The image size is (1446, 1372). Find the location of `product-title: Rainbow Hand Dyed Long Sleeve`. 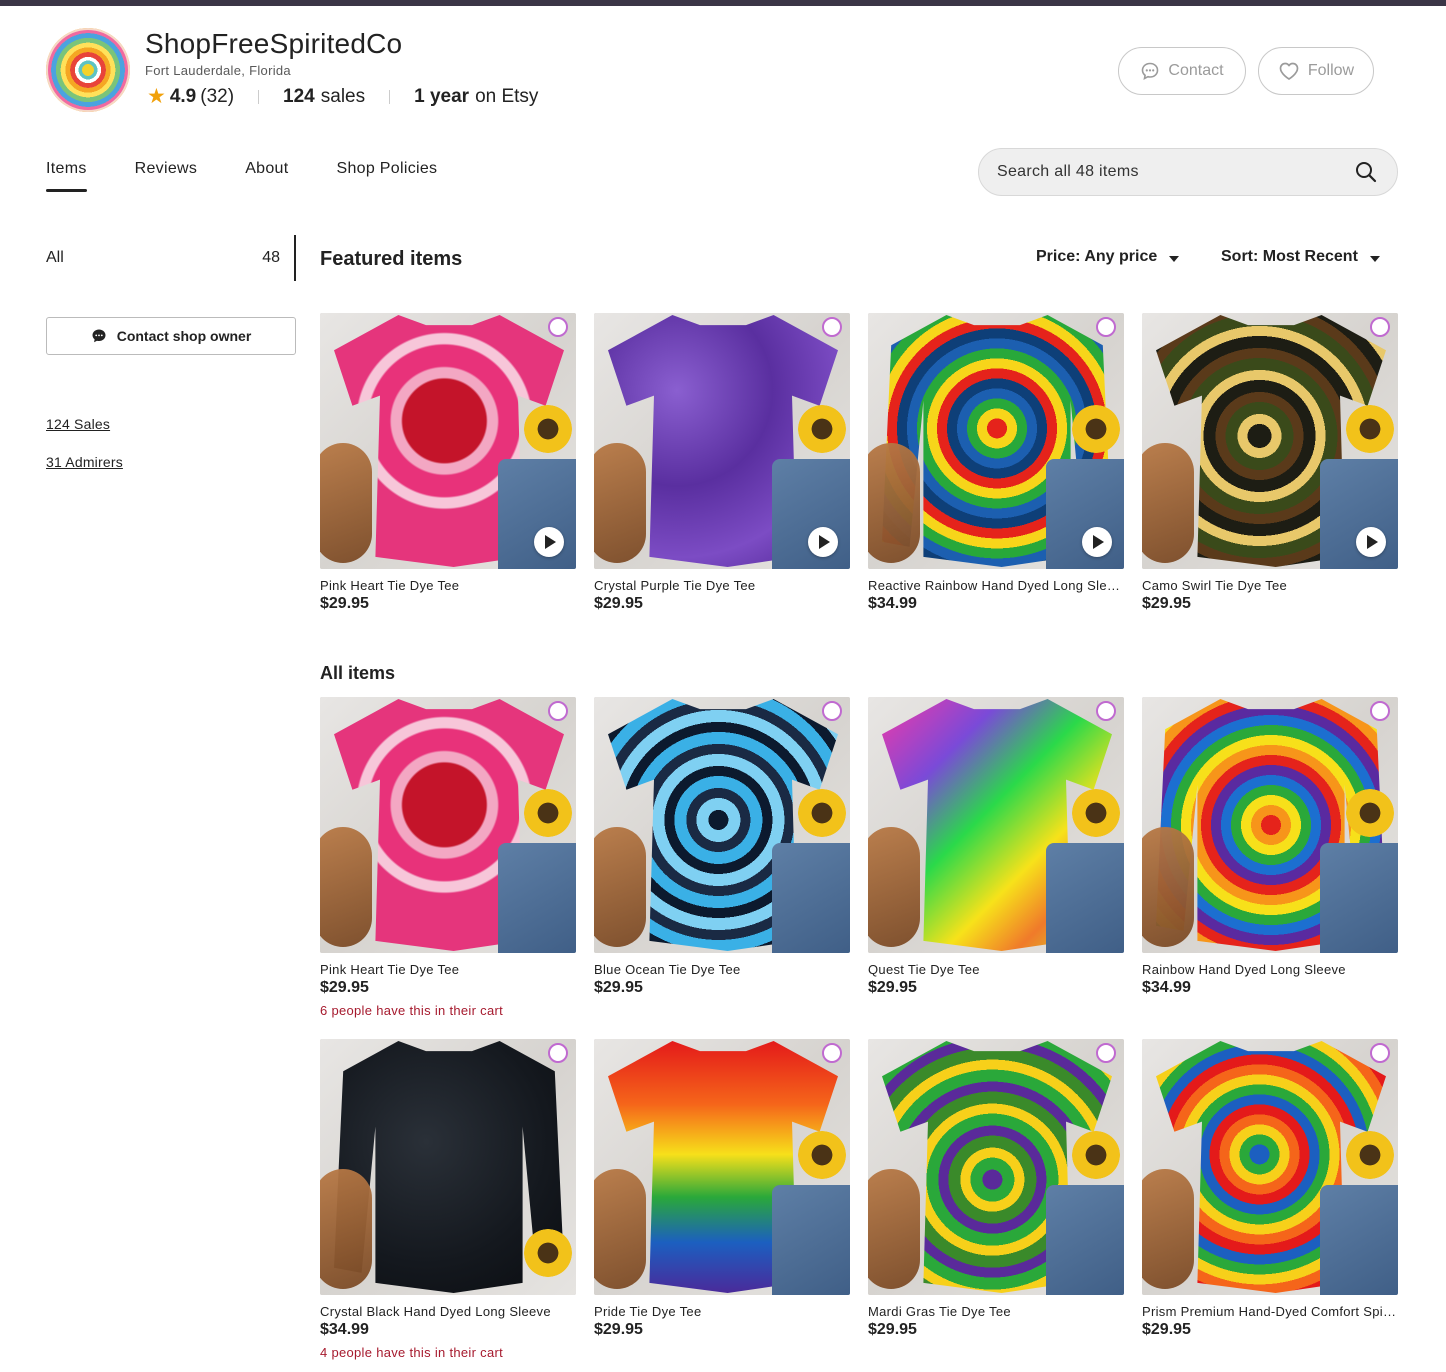

product-title: Rainbow Hand Dyed Long Sleeve is located at coordinates (1270, 969).